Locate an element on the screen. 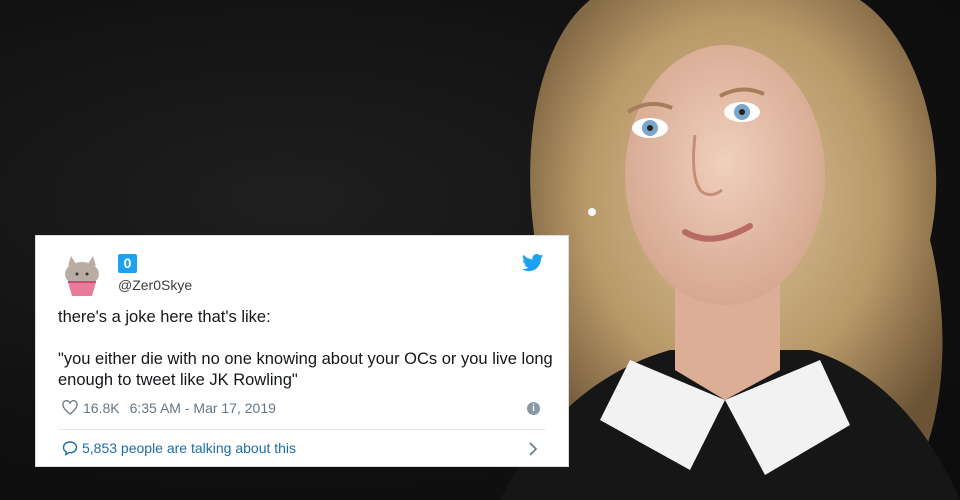 The height and width of the screenshot is (500, 960). twitter-bird-icon is located at coordinates (533, 263).